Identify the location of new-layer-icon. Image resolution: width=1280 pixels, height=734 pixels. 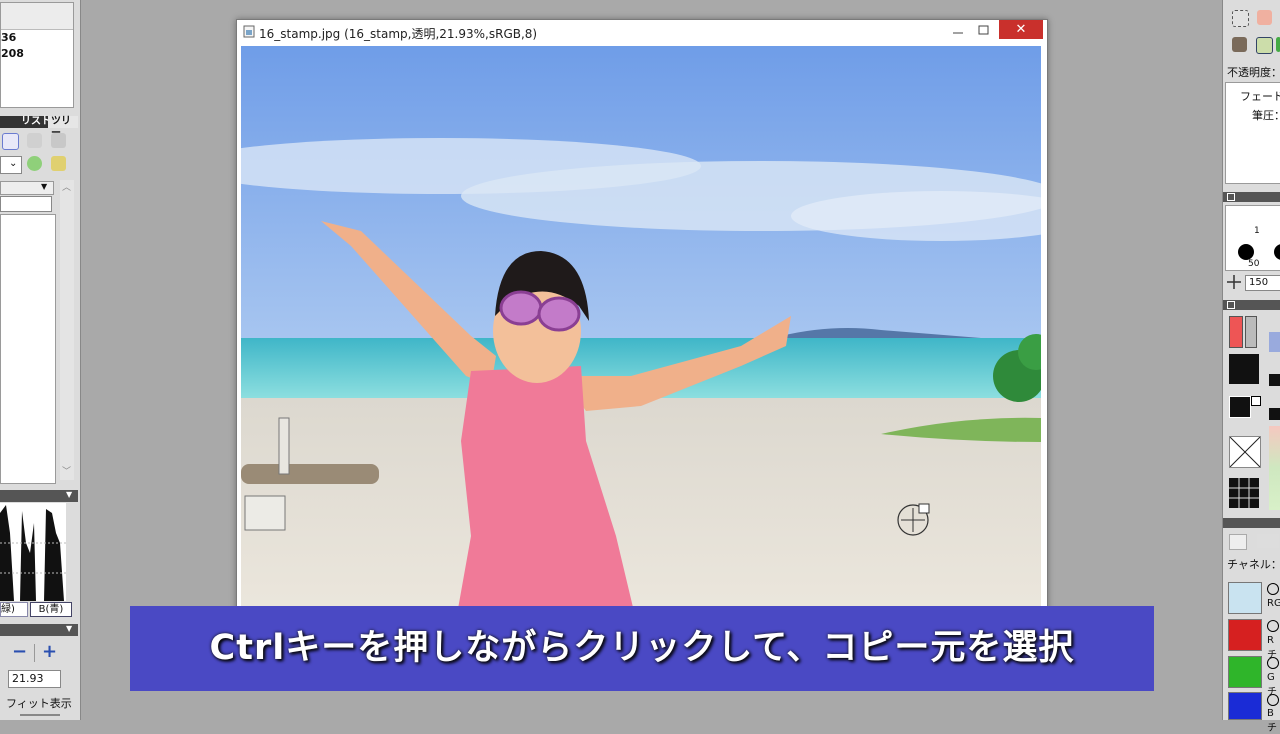
(10, 141).